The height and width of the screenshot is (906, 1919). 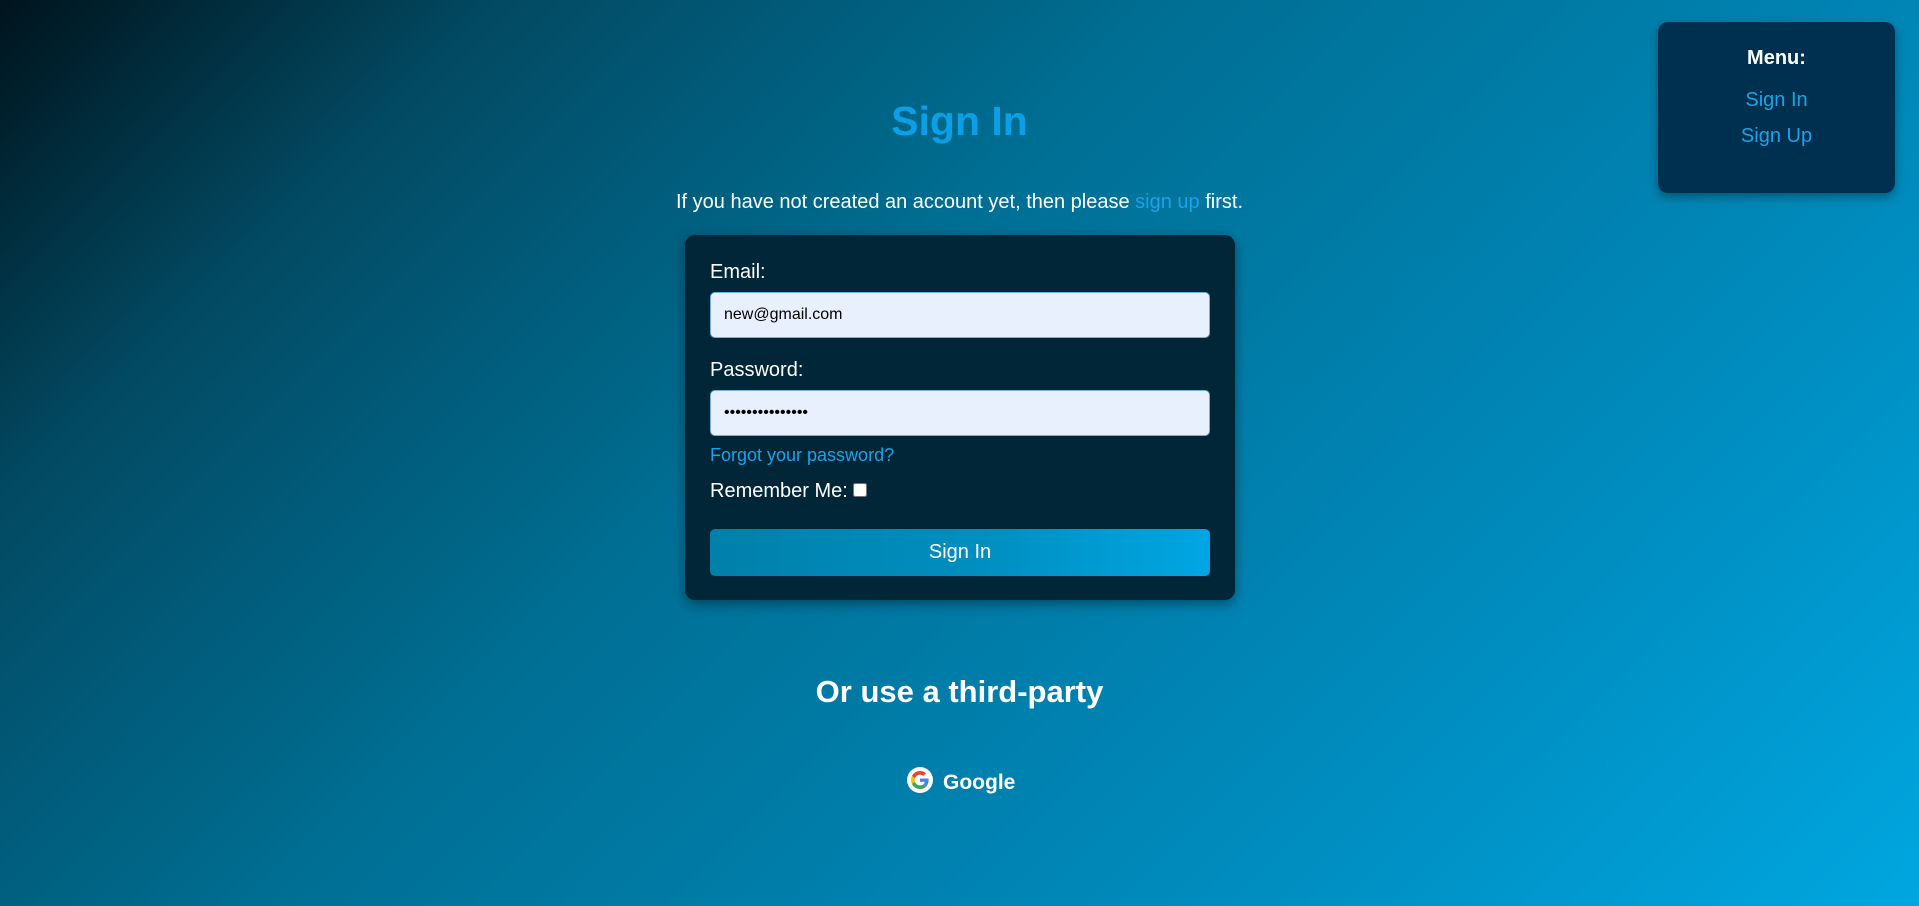 What do you see at coordinates (920, 780) in the screenshot?
I see `google-icon` at bounding box center [920, 780].